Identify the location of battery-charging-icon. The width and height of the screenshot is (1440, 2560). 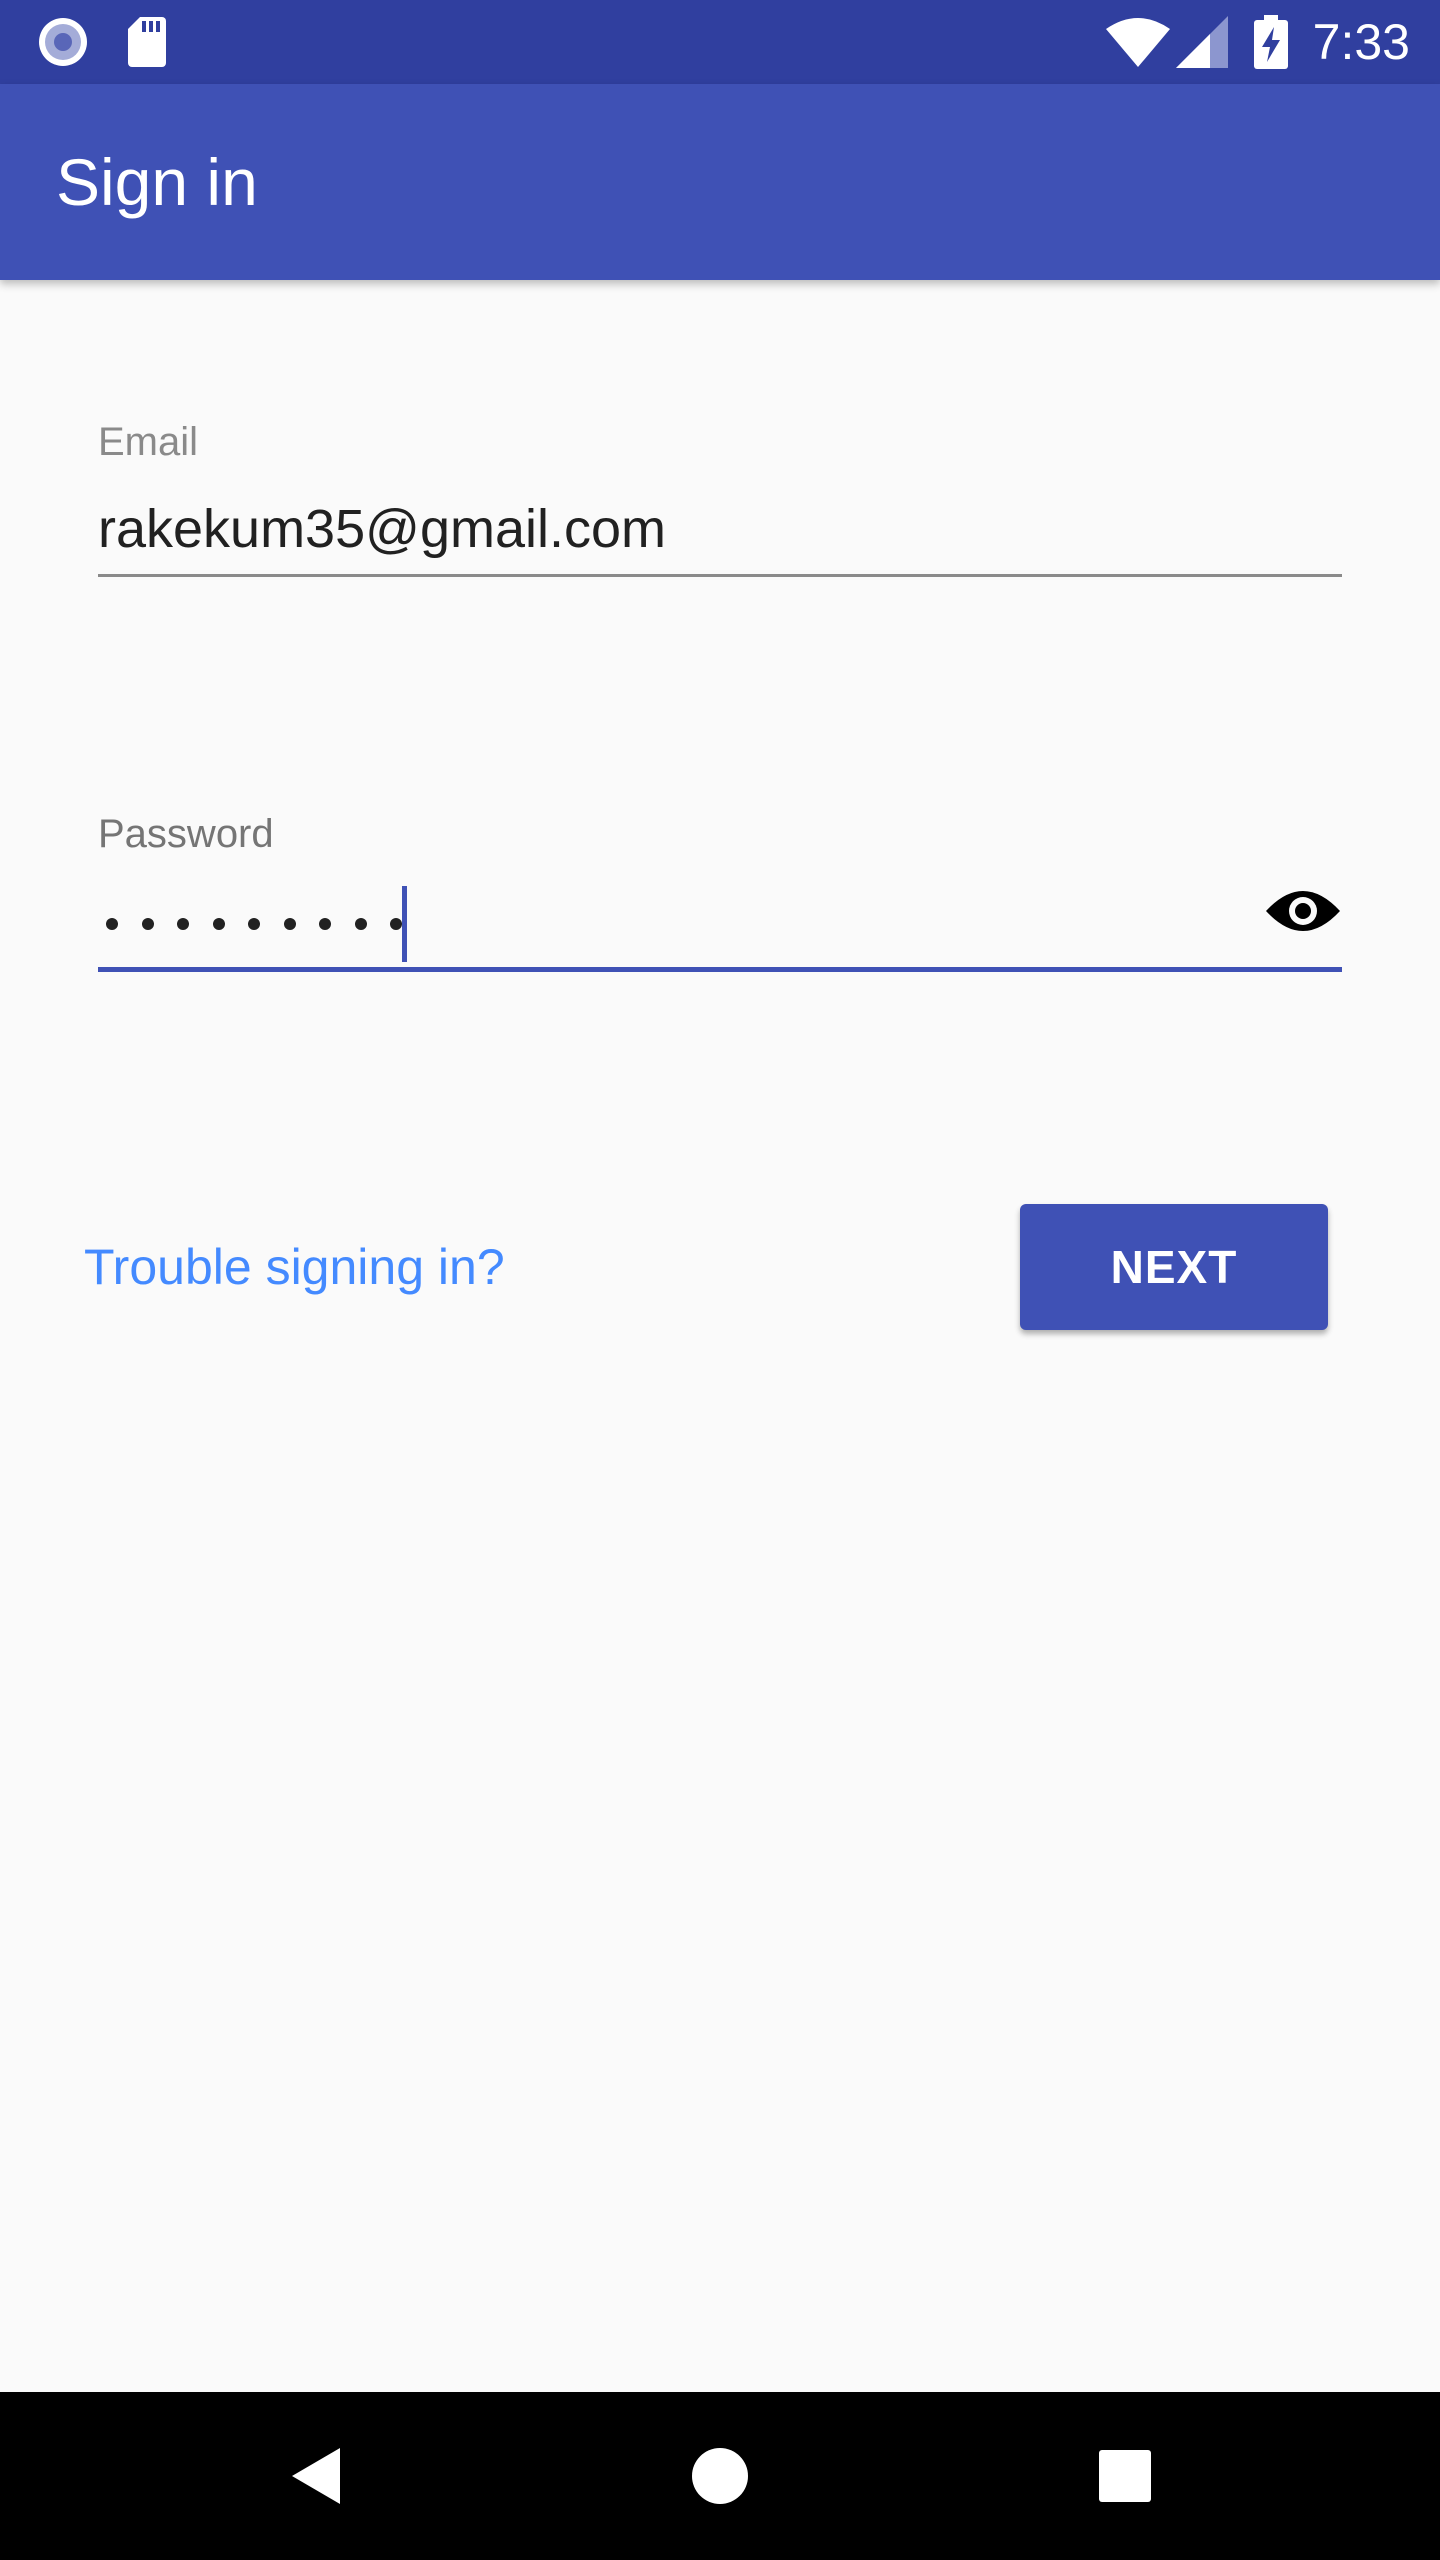
(1271, 42).